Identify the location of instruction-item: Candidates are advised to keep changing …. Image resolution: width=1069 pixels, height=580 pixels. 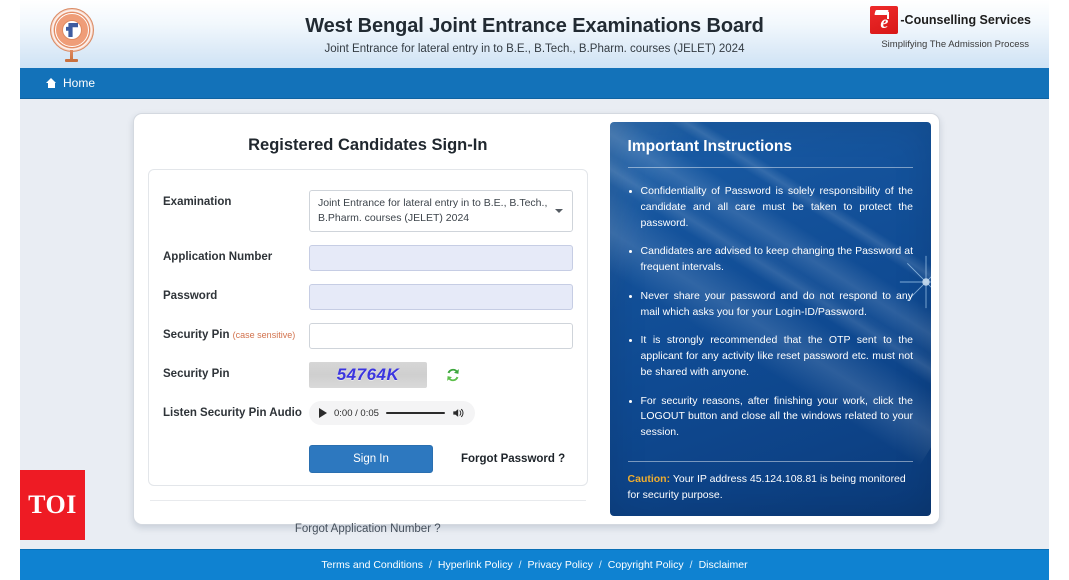
(770, 260).